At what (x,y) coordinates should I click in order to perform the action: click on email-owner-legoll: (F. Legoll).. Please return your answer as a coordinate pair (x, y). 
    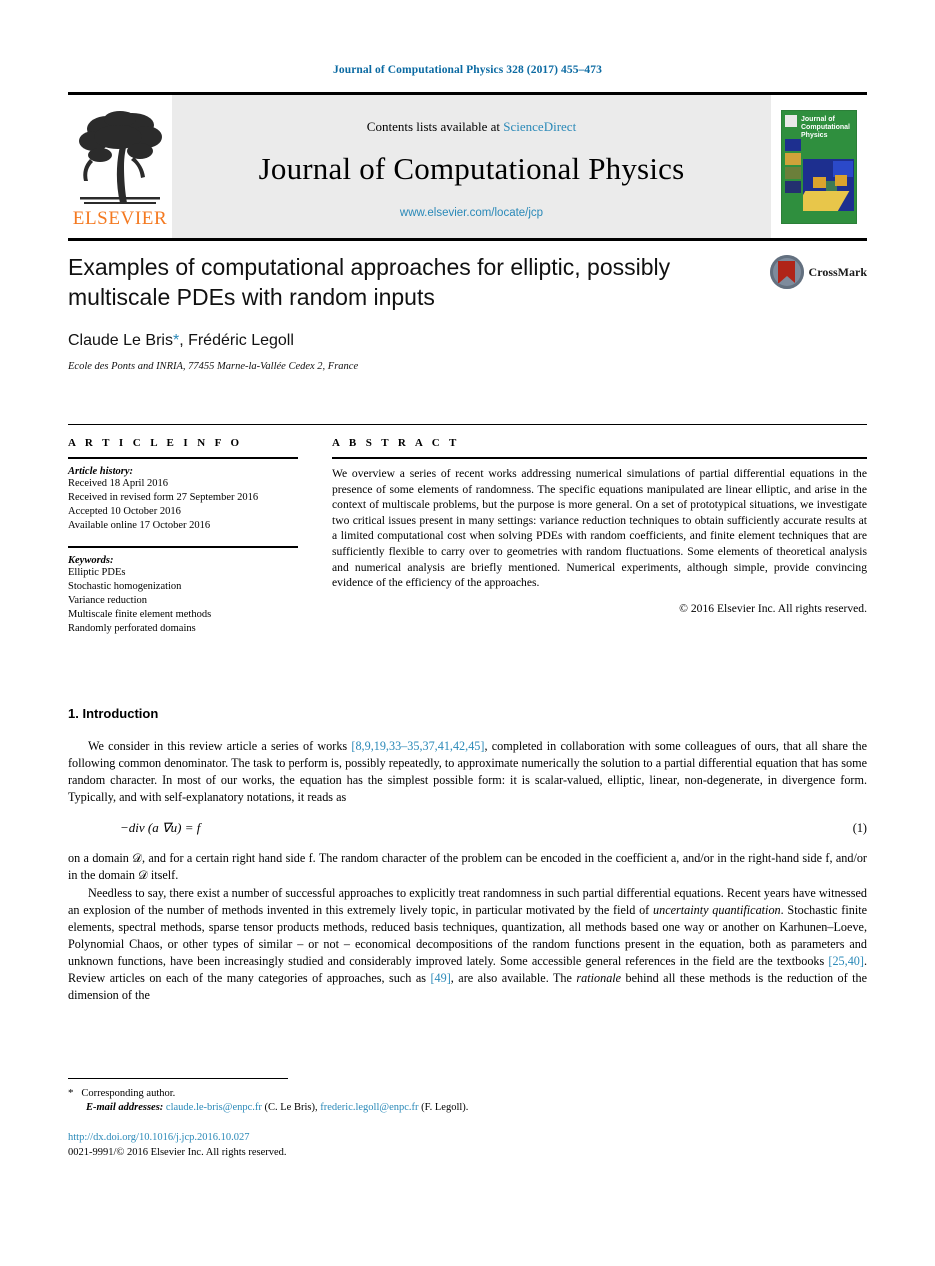
    Looking at the image, I should click on (445, 1107).